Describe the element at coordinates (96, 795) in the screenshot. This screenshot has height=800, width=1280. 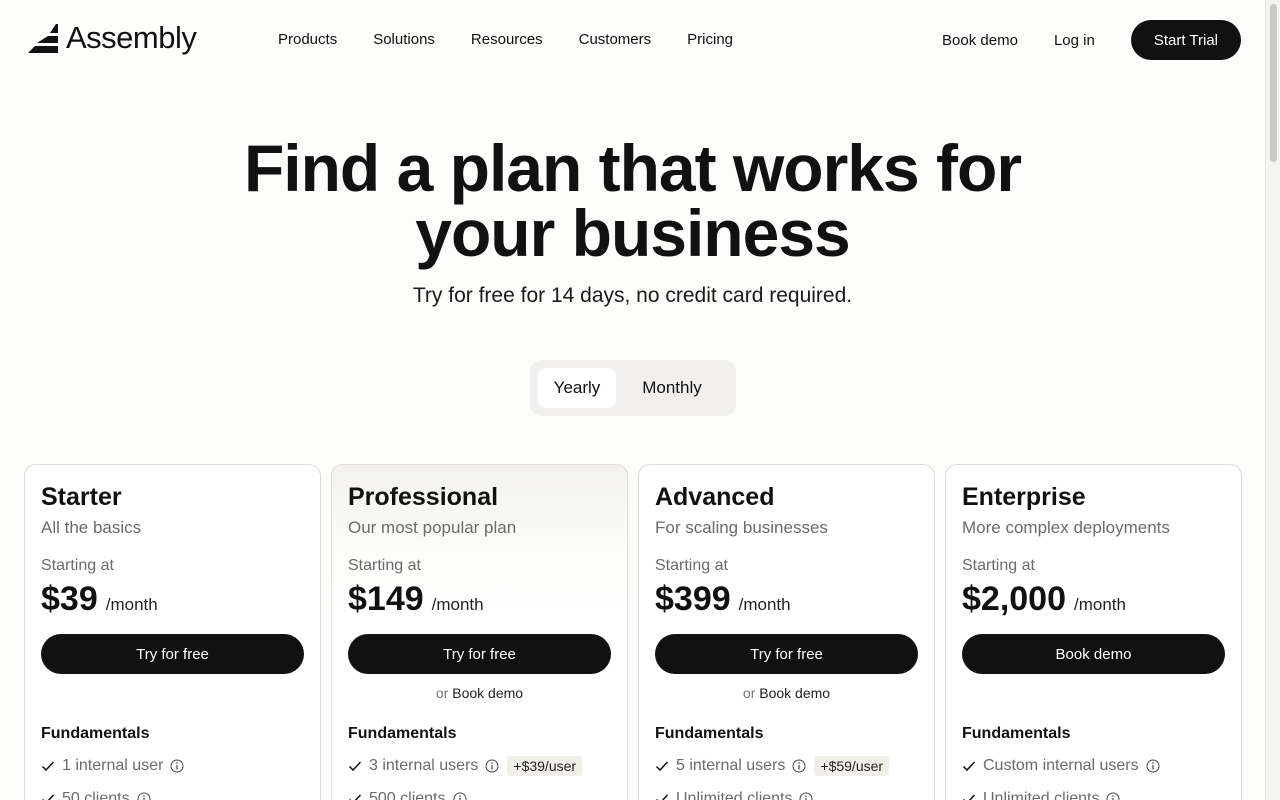
I see `feature-text: 50 clients` at that location.